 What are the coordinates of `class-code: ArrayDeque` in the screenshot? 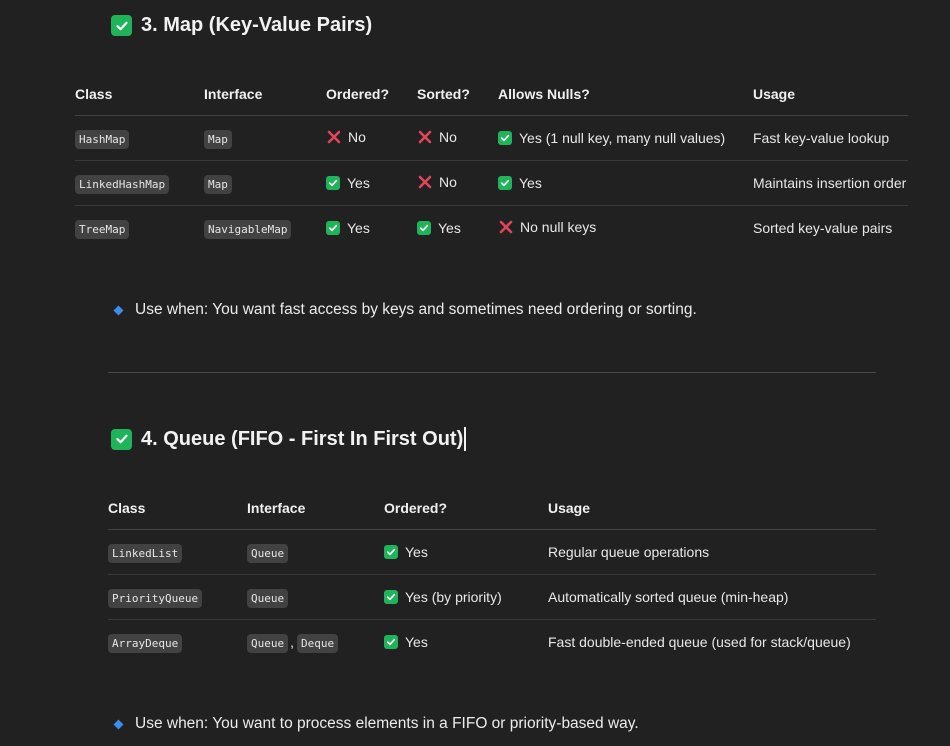 It's located at (145, 643).